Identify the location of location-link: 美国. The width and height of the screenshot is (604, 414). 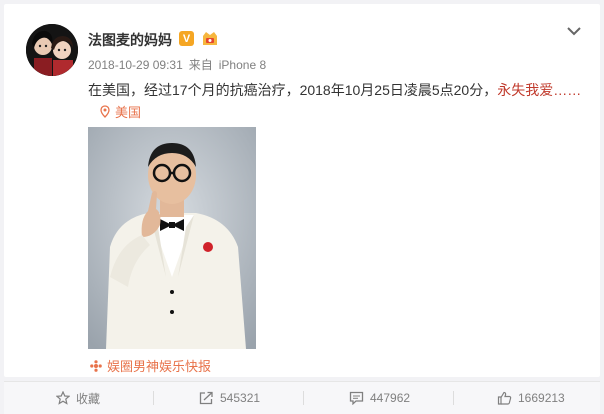
(120, 111).